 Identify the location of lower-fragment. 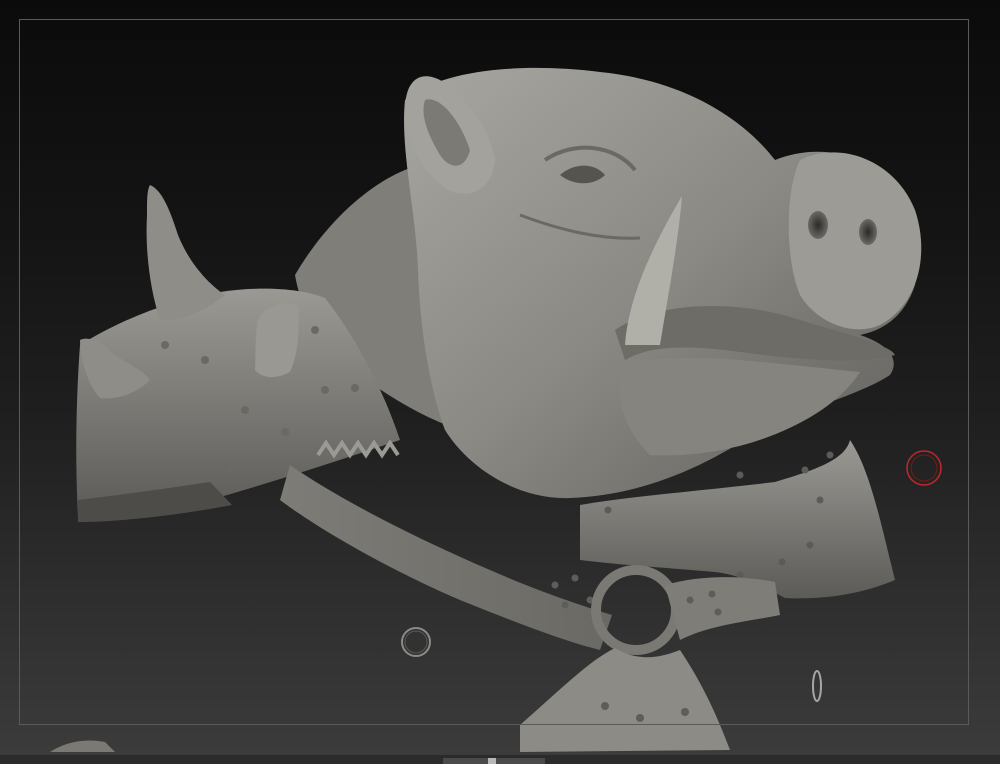
(82, 746).